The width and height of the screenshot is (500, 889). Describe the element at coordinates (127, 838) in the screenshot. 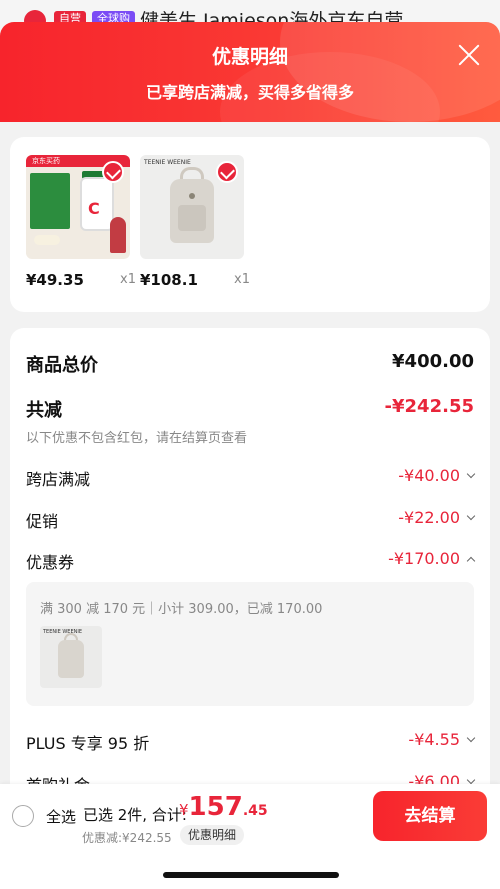

I see `discount-summary-text: 优惠减:¥242.55` at that location.